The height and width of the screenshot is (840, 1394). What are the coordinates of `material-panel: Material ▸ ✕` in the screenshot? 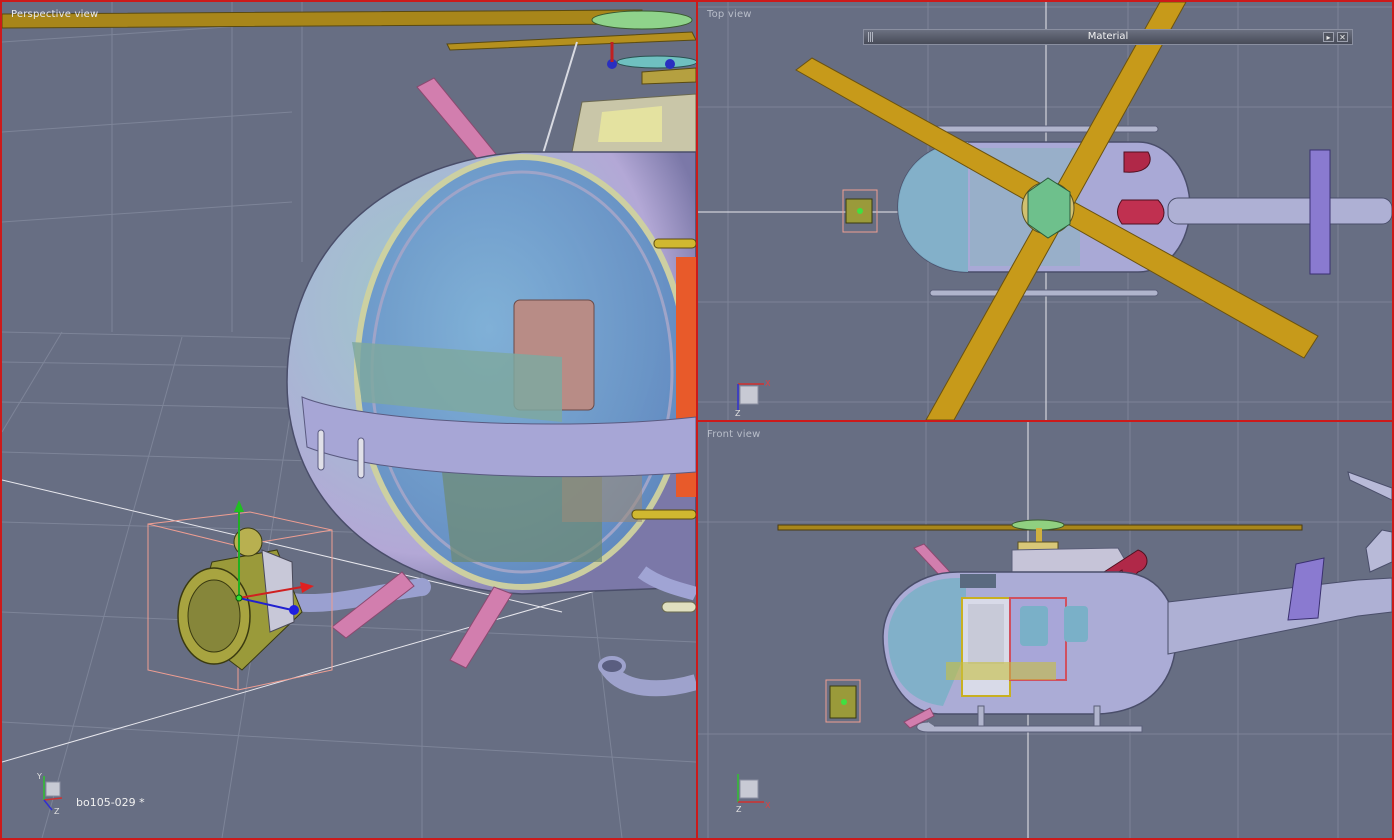 It's located at (1108, 37).